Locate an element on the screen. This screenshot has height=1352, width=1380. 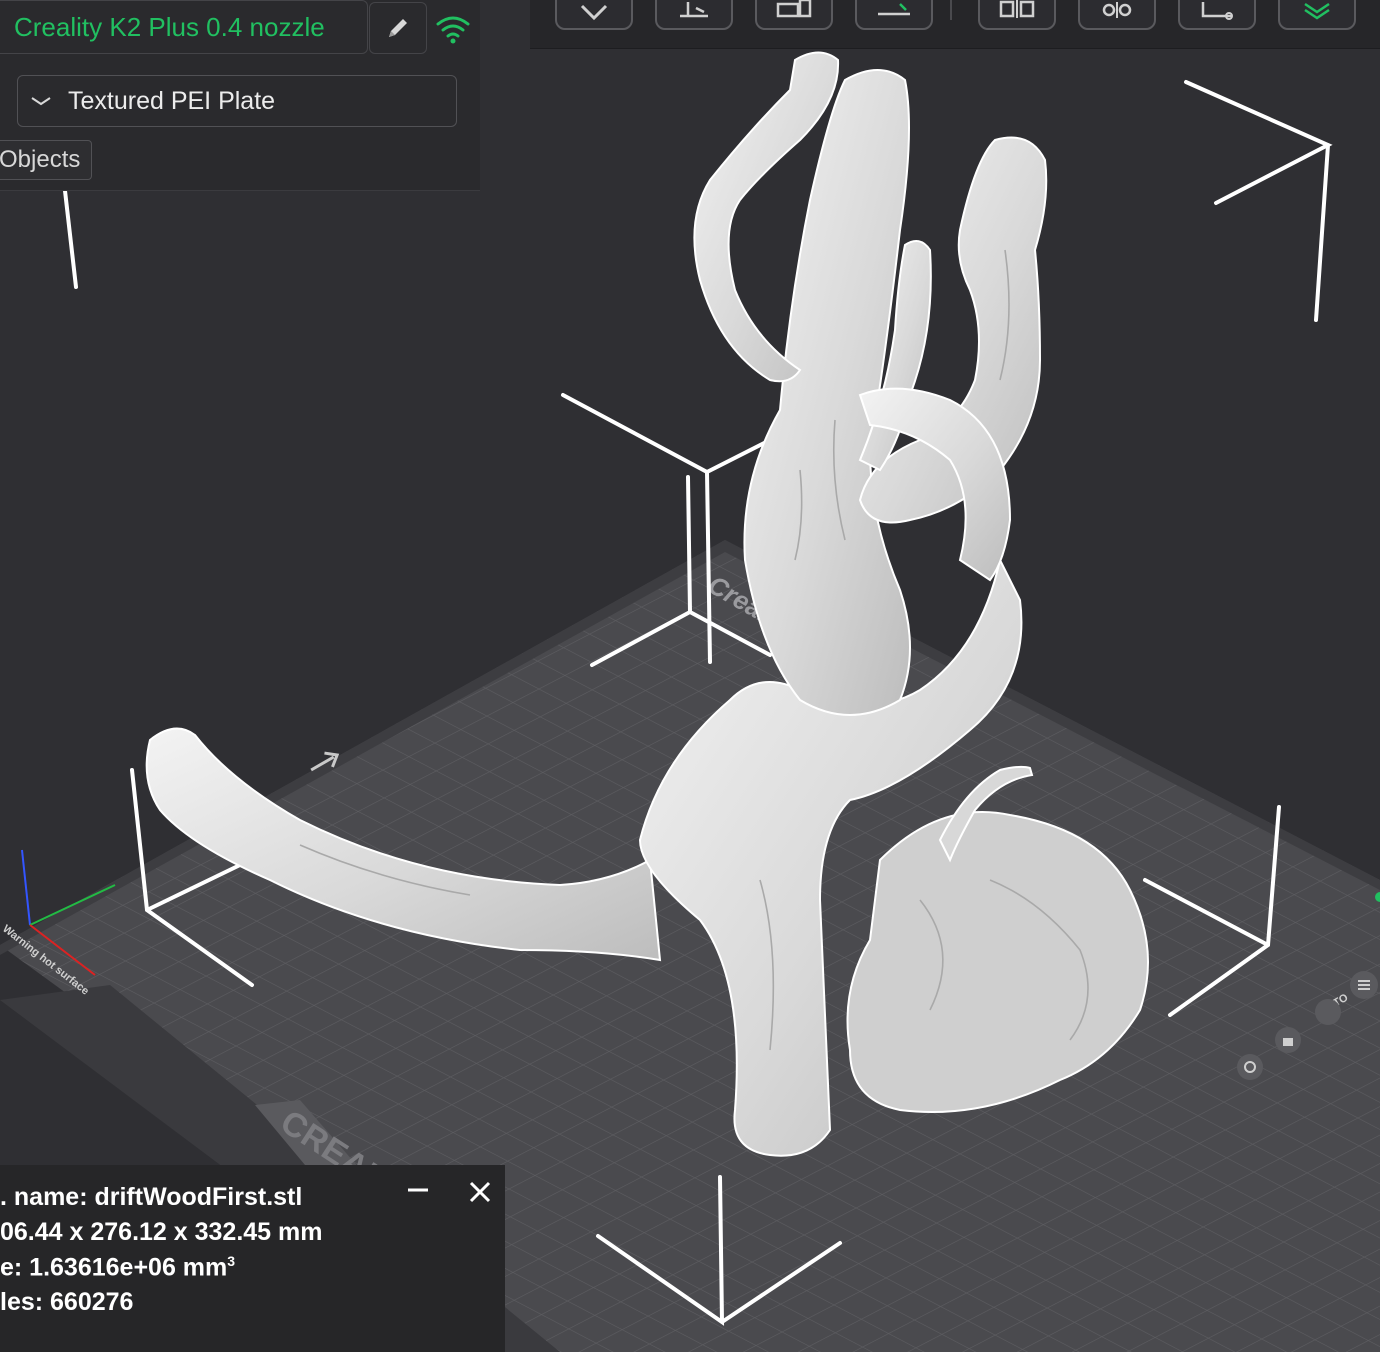
model-volume-value: e: 1.63616e+06 mm is located at coordinates (114, 1267).